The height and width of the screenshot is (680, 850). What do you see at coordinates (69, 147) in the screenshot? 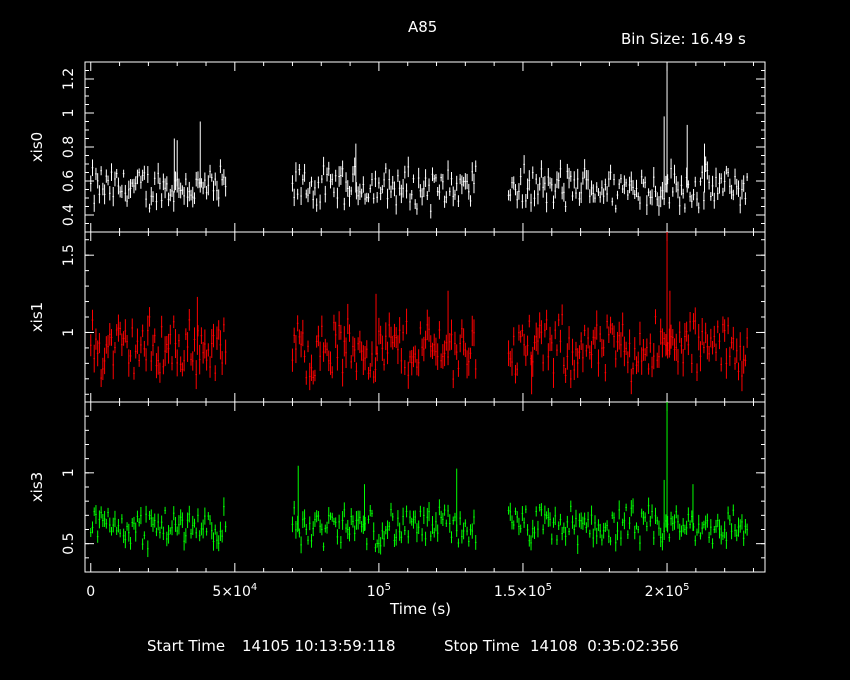
I see `y-tick-label: 0.8` at bounding box center [69, 147].